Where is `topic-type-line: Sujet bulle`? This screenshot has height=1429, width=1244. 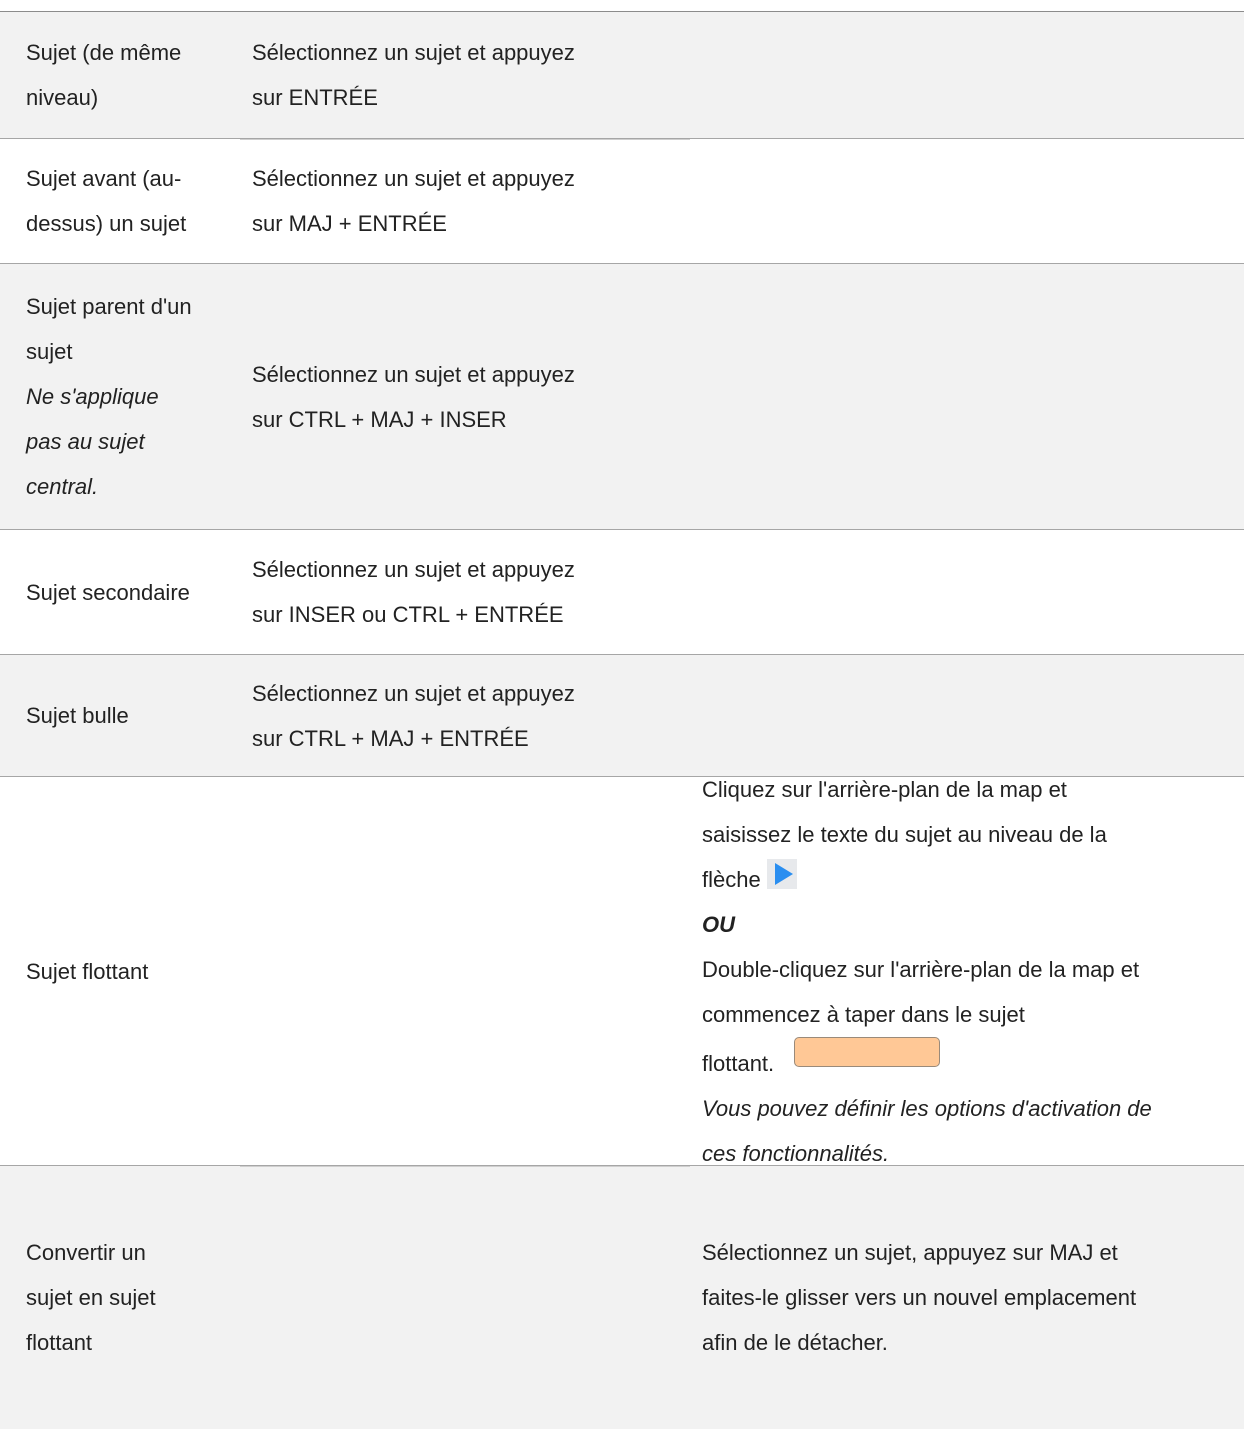
topic-type-line: Sujet bulle is located at coordinates (77, 715).